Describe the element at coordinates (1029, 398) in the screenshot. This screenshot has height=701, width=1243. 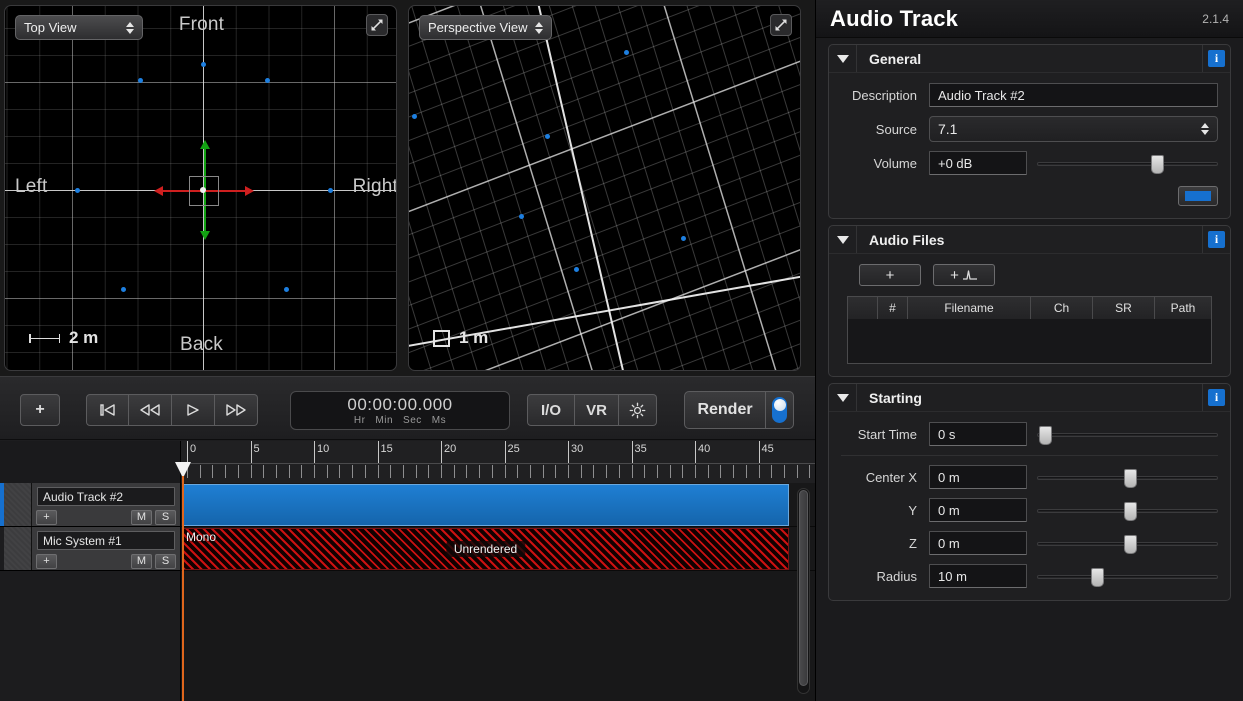
I see `section-starting-header: Starting i` at that location.